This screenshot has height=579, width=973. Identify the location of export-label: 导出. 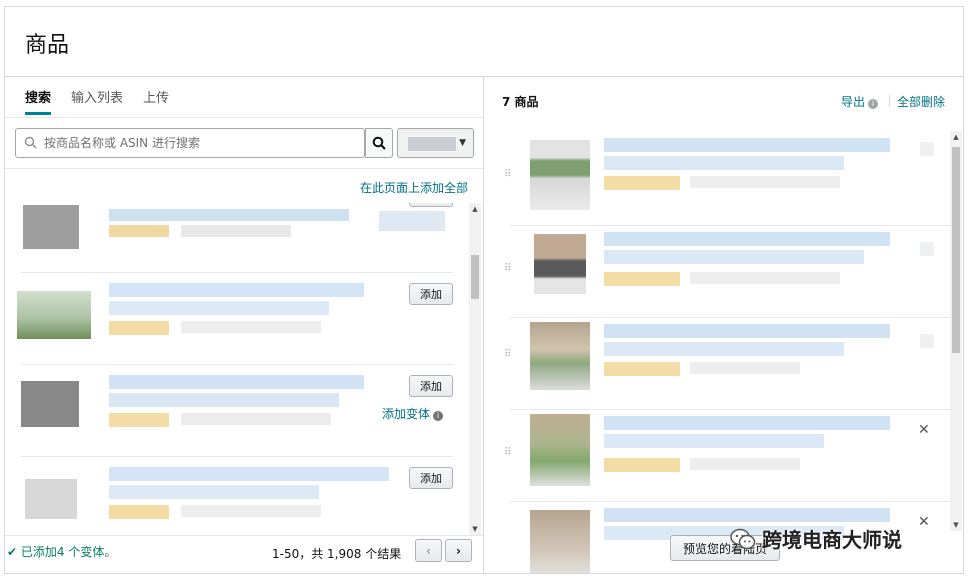
(853, 102).